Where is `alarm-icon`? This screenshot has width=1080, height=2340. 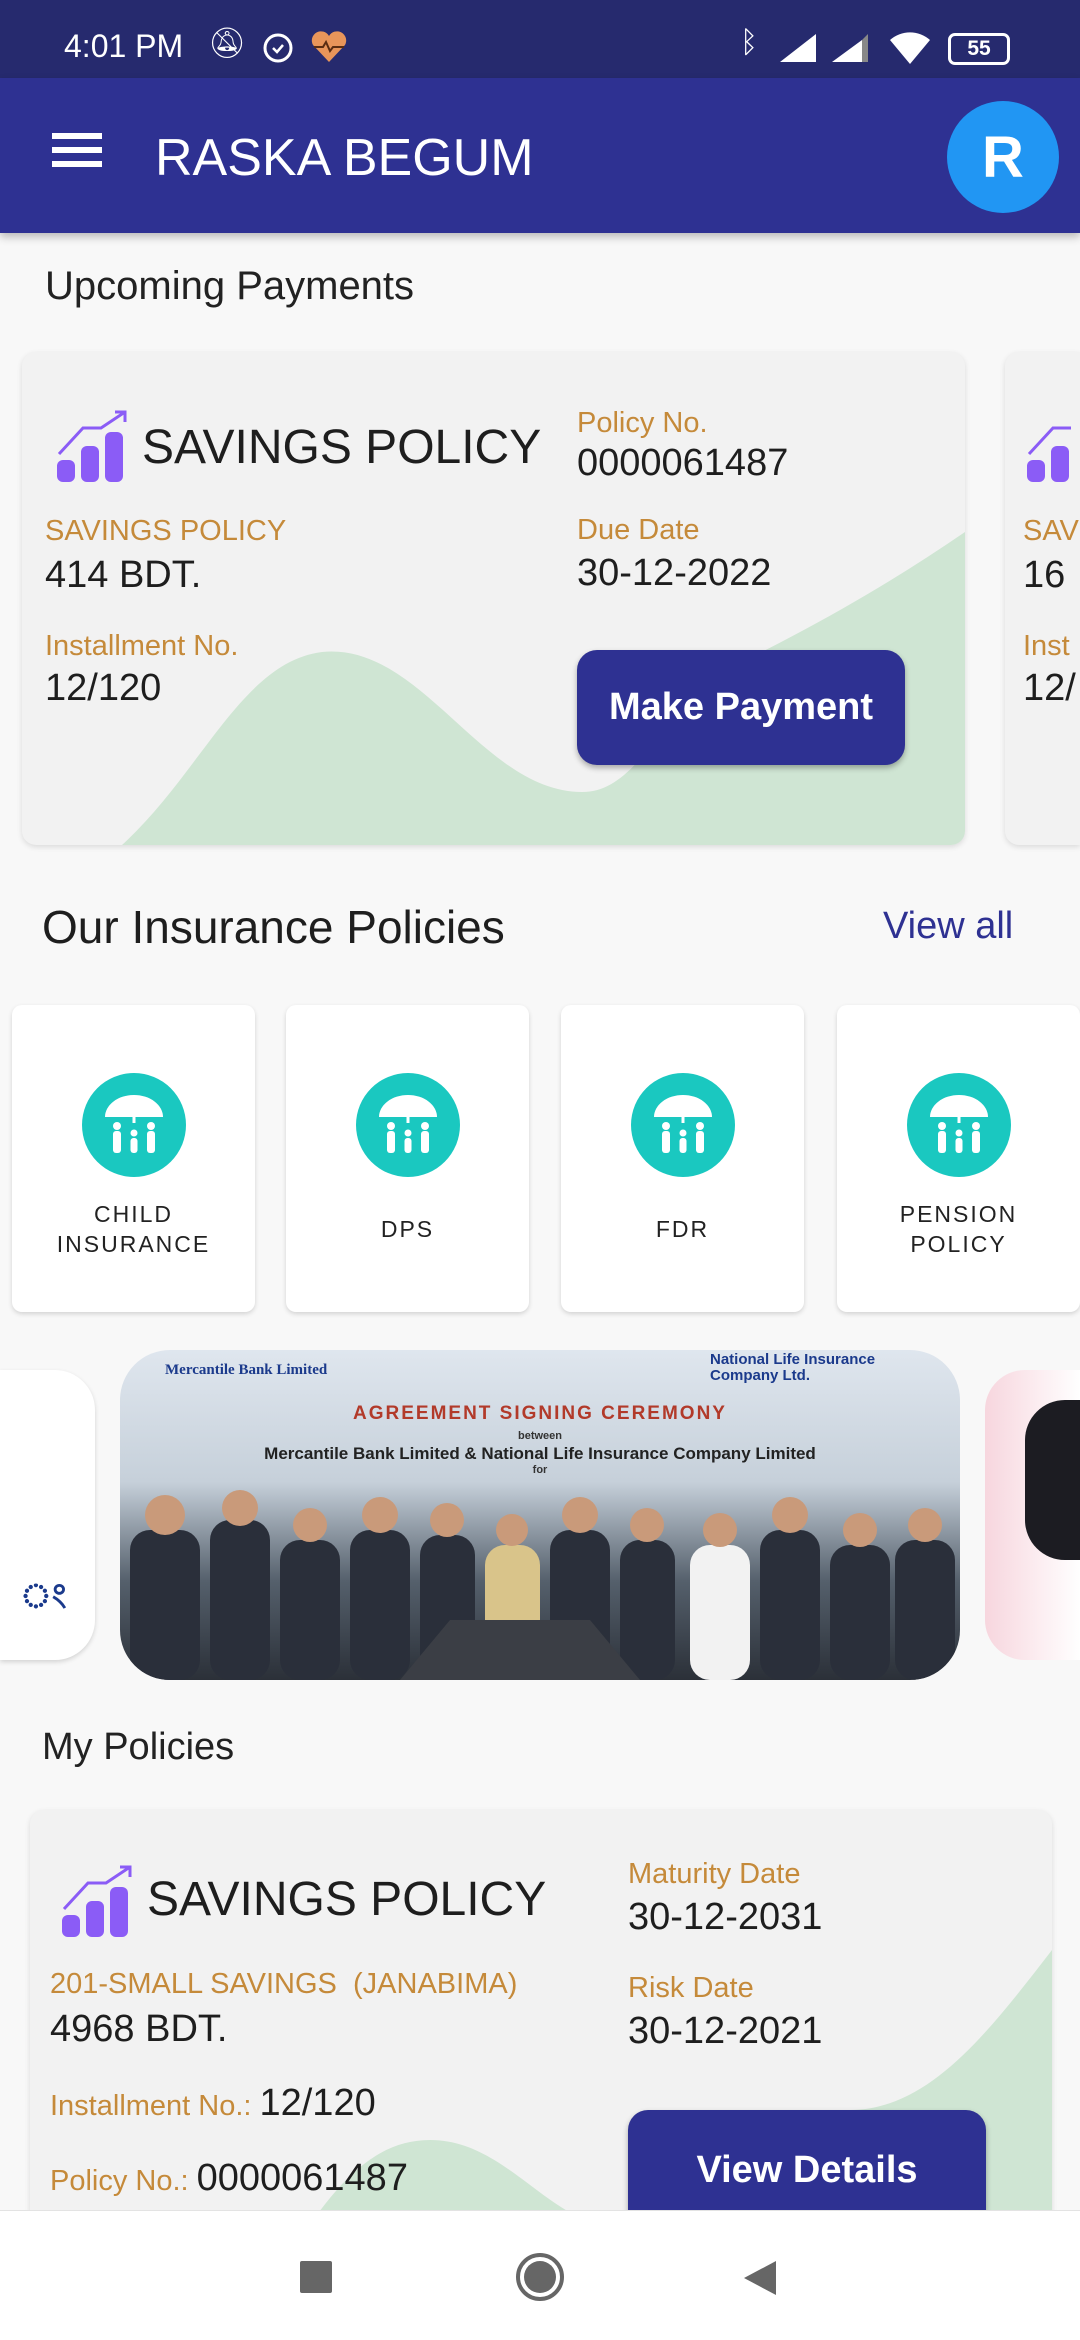
alarm-icon is located at coordinates (278, 48).